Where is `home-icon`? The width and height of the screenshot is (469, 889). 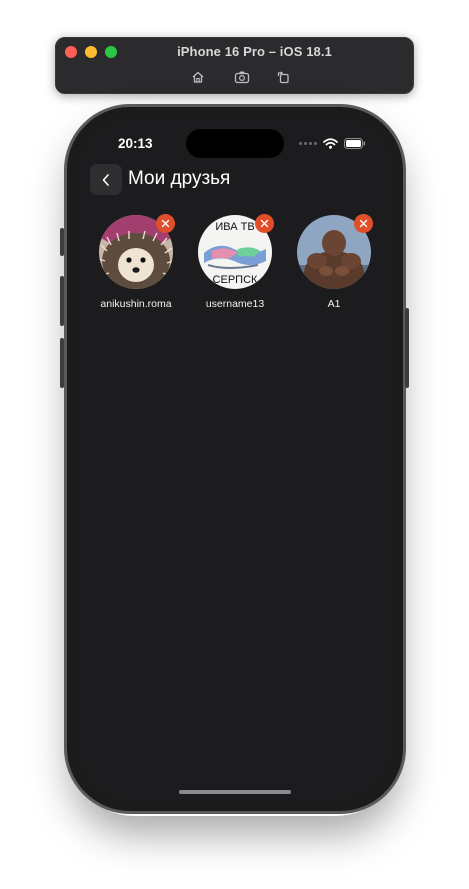 home-icon is located at coordinates (198, 77).